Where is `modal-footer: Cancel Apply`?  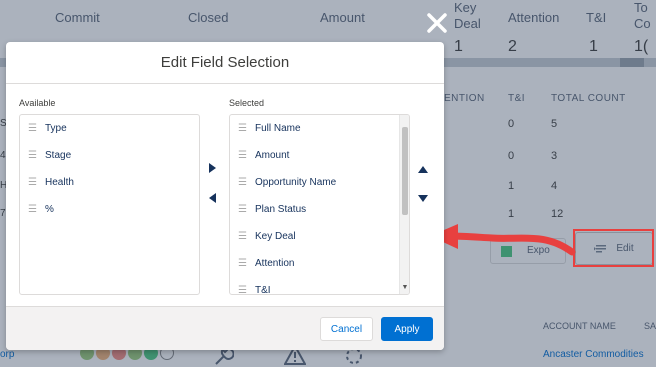 modal-footer: Cancel Apply is located at coordinates (225, 328).